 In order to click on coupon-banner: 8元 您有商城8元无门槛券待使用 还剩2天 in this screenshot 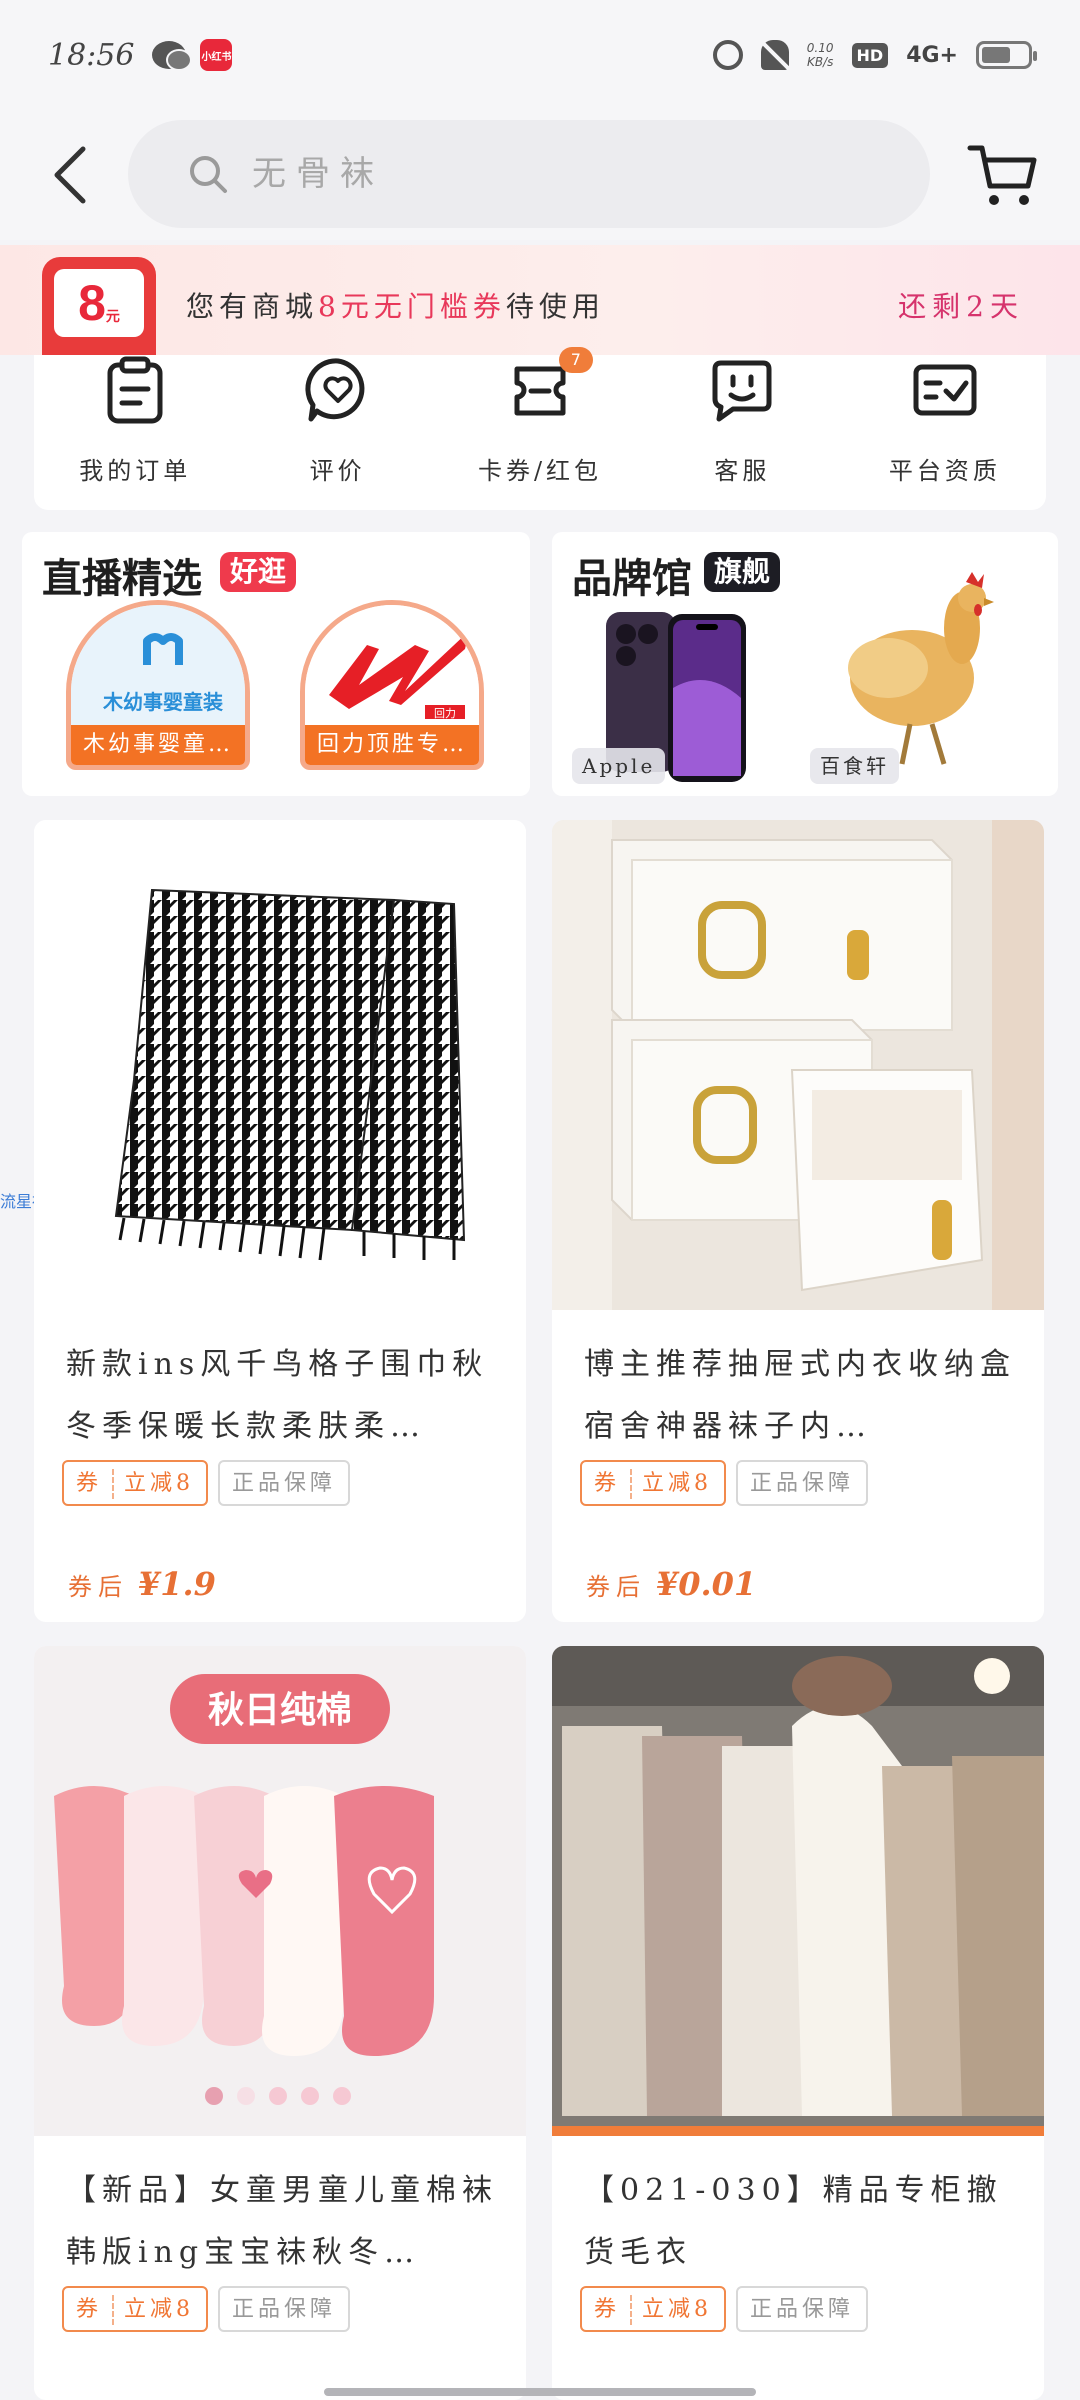, I will do `click(540, 300)`.